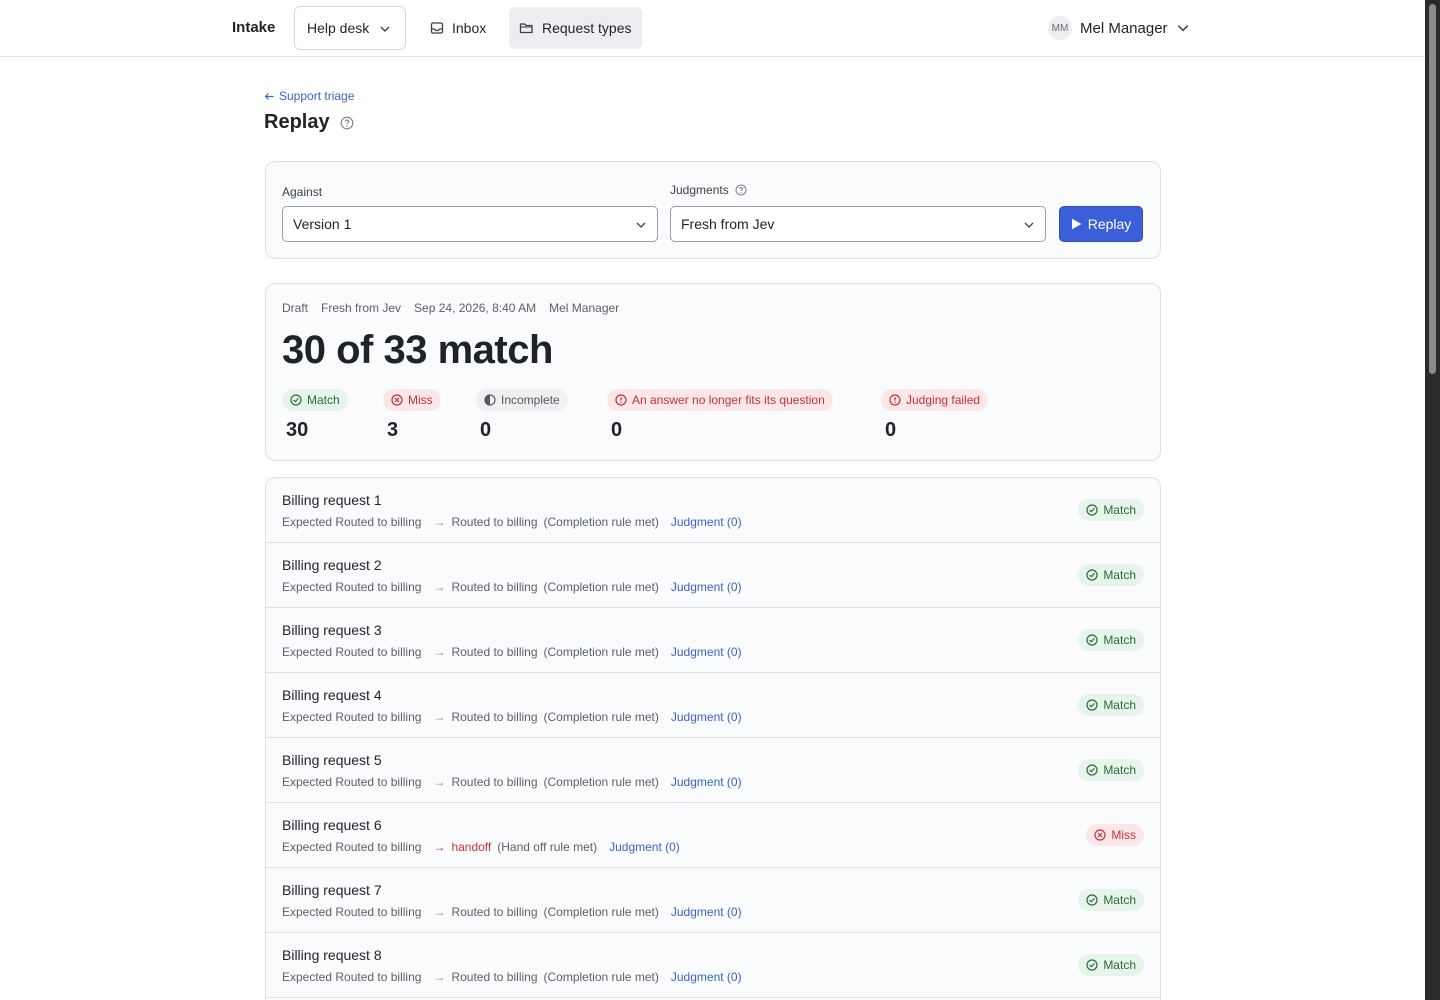 This screenshot has height=1000, width=1440. Describe the element at coordinates (601, 782) in the screenshot. I see `row-reason: (Completion rule met)` at that location.